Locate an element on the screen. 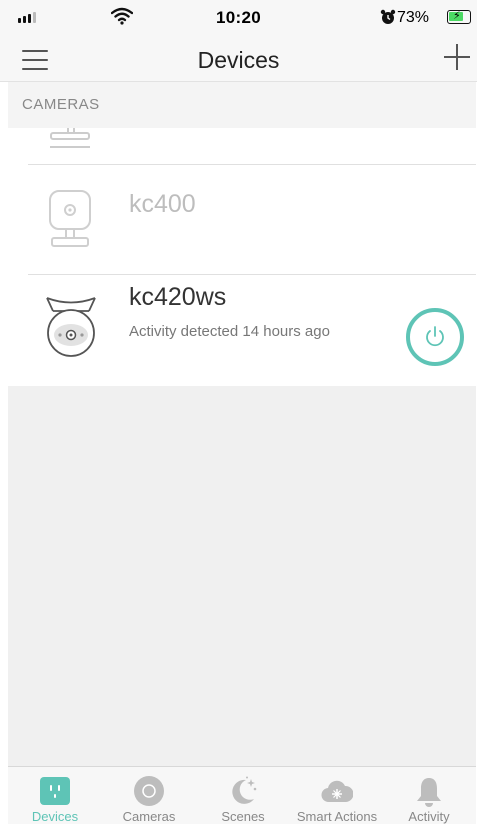  tab-devices: Devices is located at coordinates (55, 795).